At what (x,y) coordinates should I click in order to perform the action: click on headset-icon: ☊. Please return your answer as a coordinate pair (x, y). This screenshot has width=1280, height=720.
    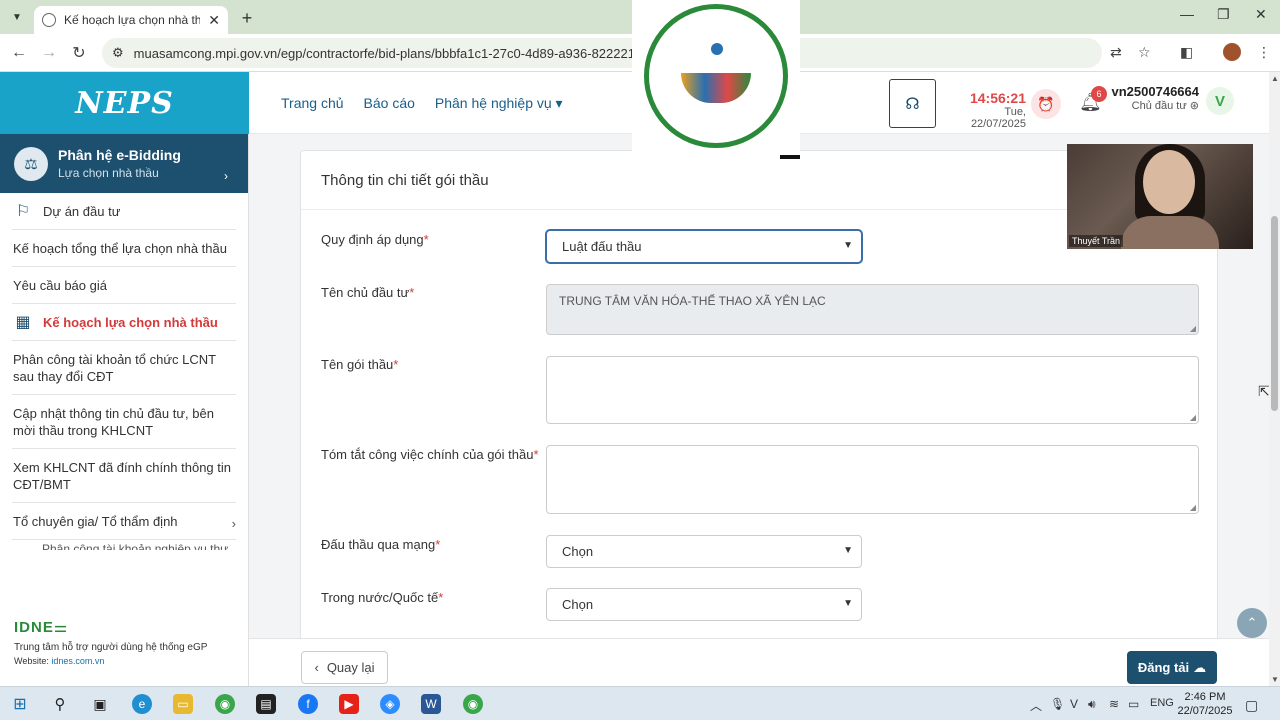
    Looking at the image, I should click on (912, 104).